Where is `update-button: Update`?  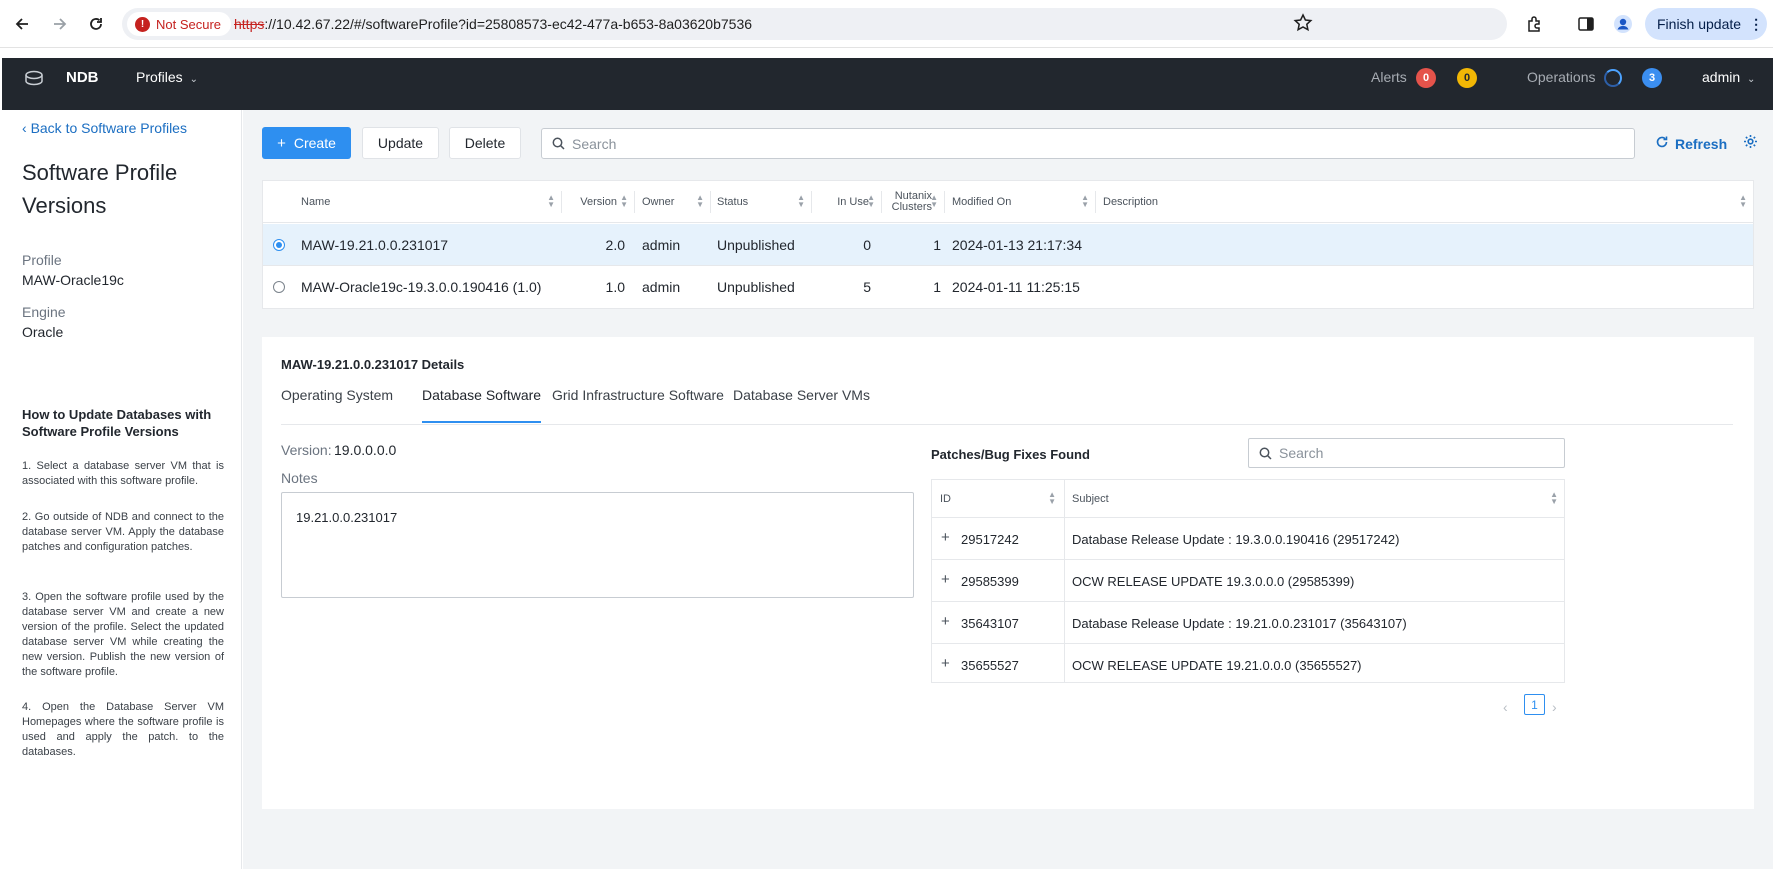
update-button: Update is located at coordinates (400, 143).